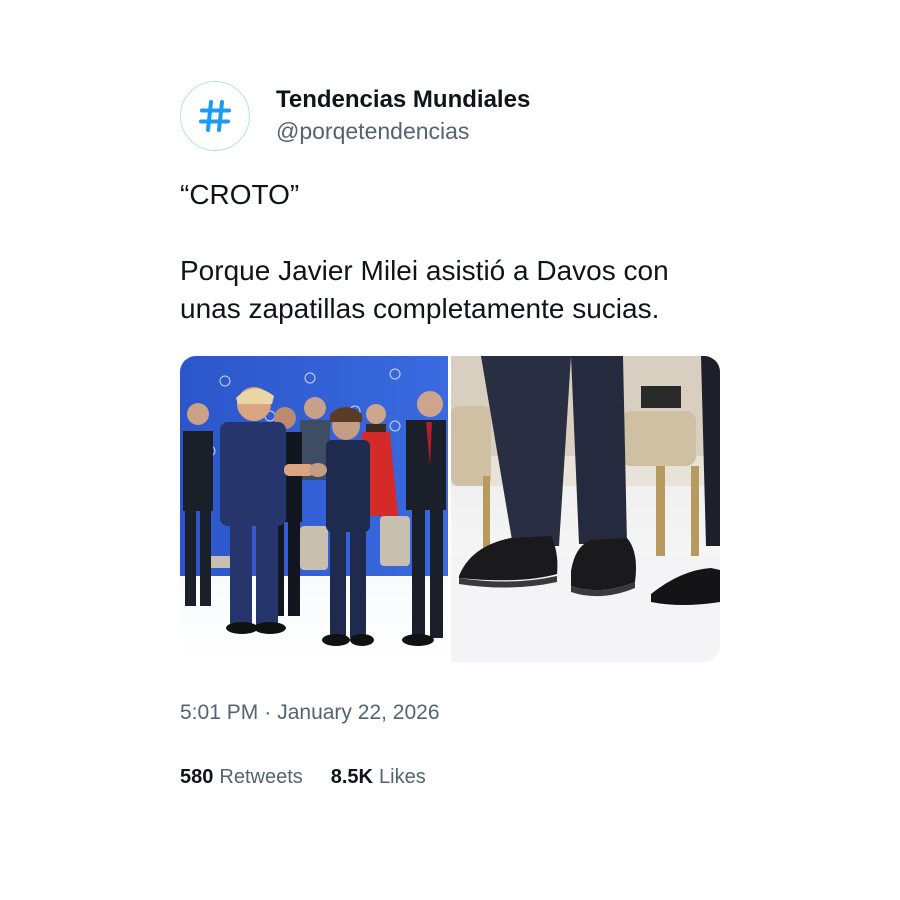  I want to click on retweets-count: 580, so click(197, 777).